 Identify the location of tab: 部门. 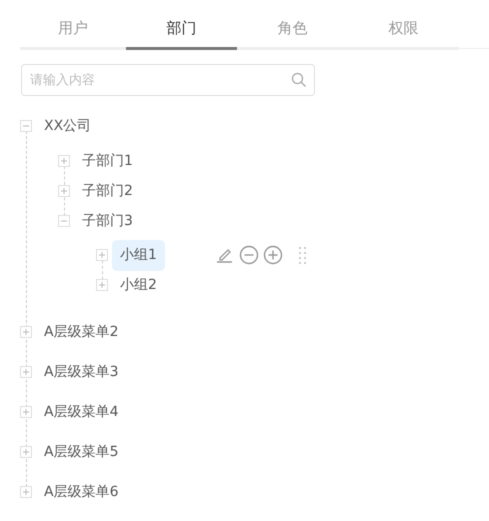
(181, 30).